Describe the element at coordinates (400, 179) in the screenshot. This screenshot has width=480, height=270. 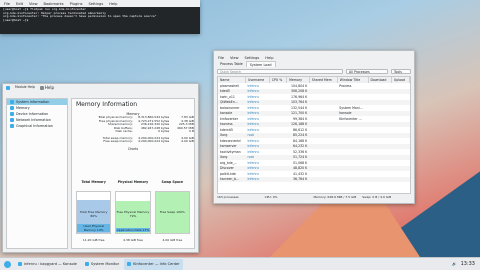
I see `cell-upload` at that location.